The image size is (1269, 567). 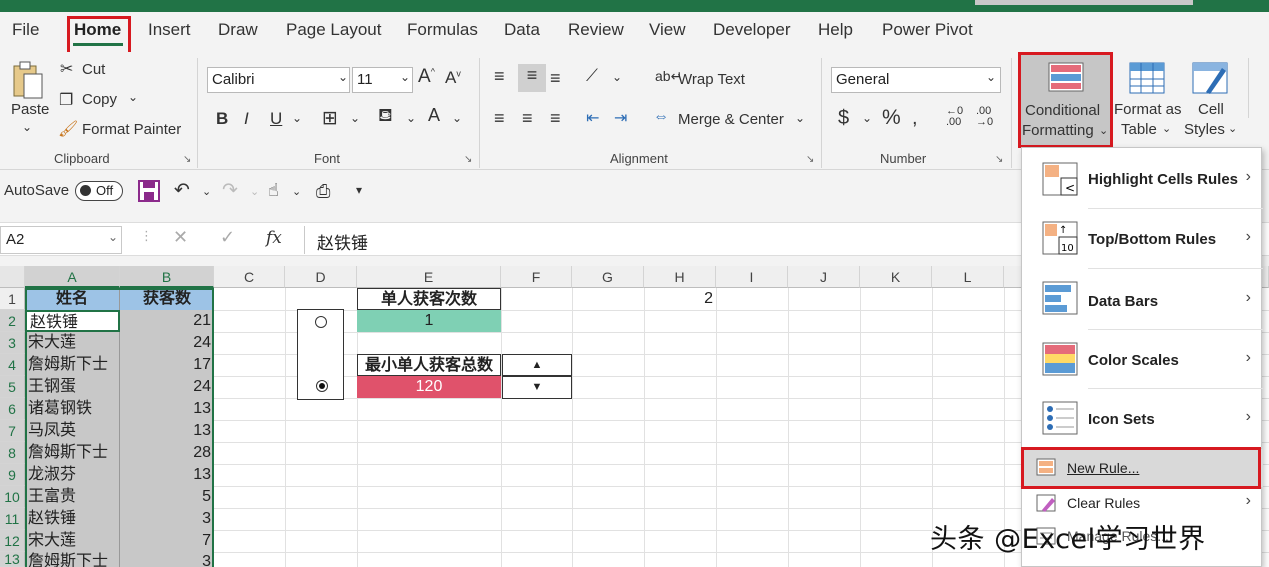 I want to click on touch-mode-icon: ☝, so click(x=273, y=190).